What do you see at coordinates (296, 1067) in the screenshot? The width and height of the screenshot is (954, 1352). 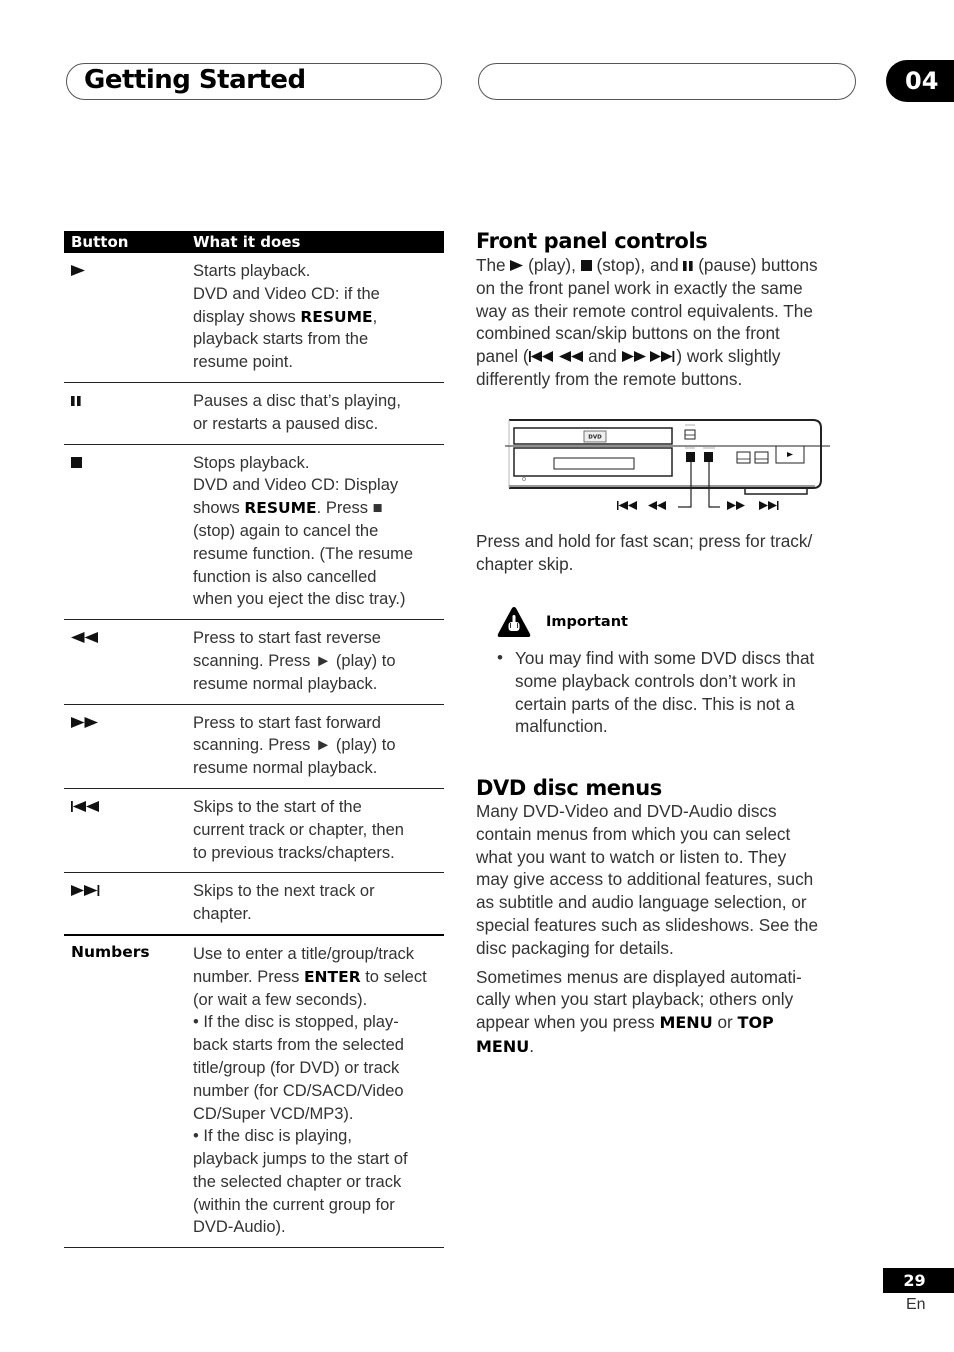 I see `text-line: title/group (for DVD) or track` at bounding box center [296, 1067].